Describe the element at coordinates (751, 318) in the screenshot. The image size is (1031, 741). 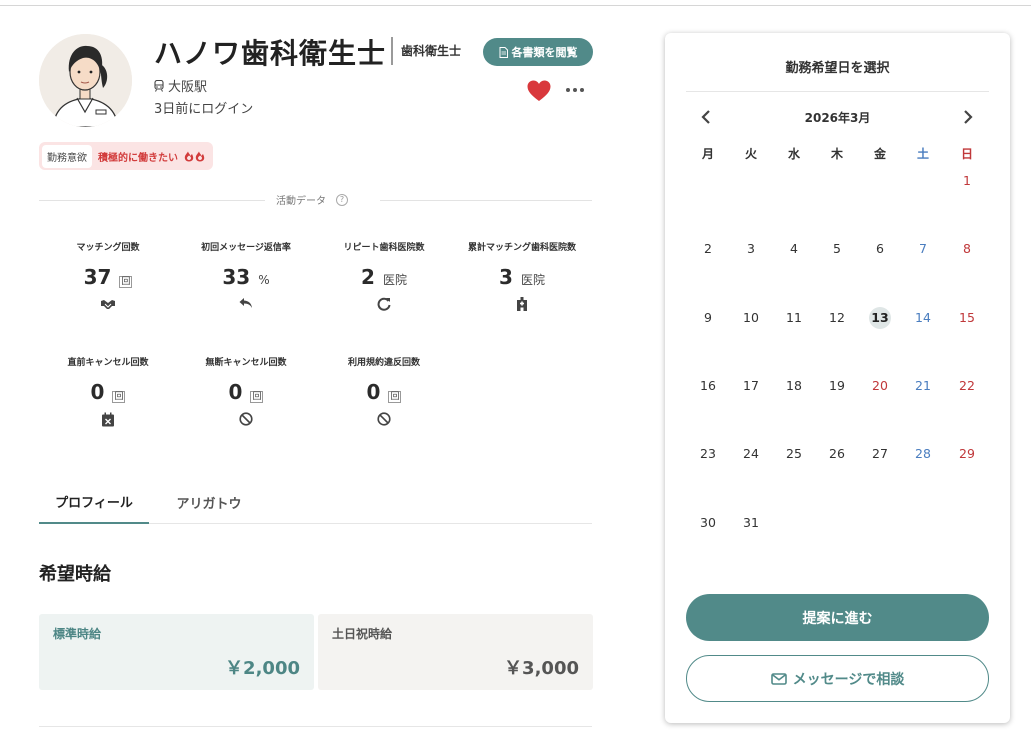
I see `calendar-day: 10` at that location.